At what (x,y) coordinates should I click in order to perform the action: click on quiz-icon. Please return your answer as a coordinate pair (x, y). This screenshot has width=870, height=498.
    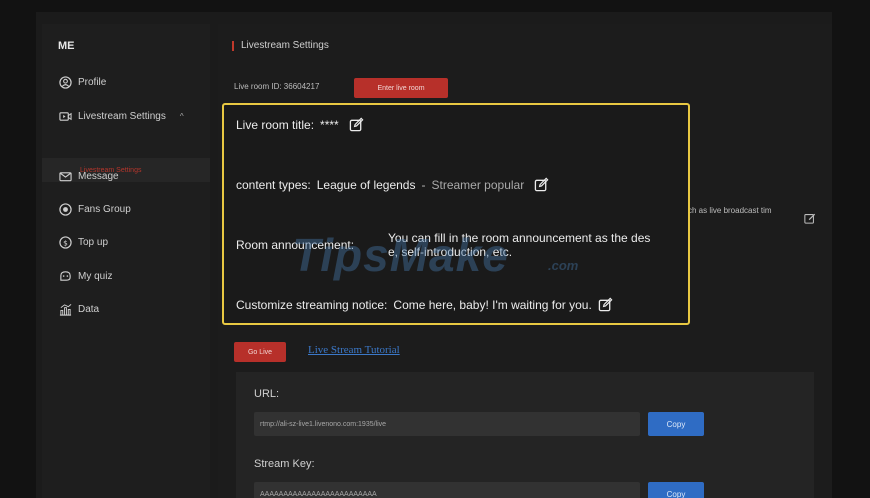
    Looking at the image, I should click on (65, 276).